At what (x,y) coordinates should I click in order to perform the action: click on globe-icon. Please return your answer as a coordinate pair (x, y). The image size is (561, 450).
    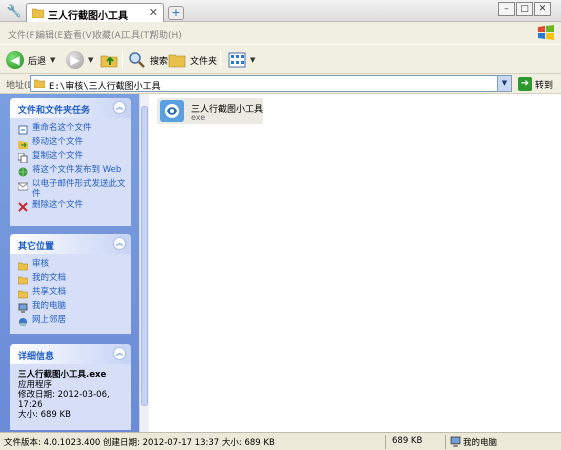
    Looking at the image, I should click on (23, 172).